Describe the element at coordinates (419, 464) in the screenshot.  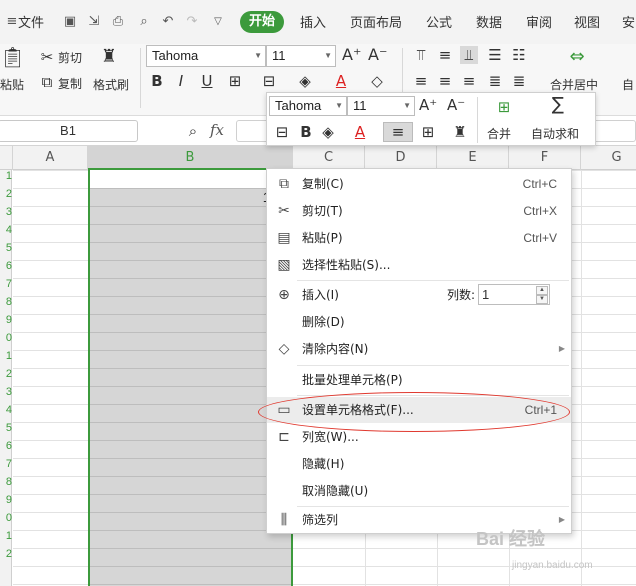
I see `menu-item-hide: 隐藏(H)` at that location.